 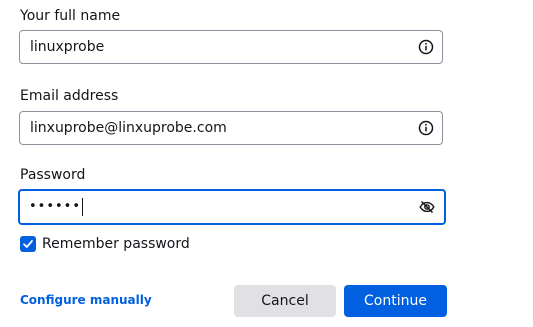 I want to click on remember-password-label: Remember password, so click(x=116, y=244).